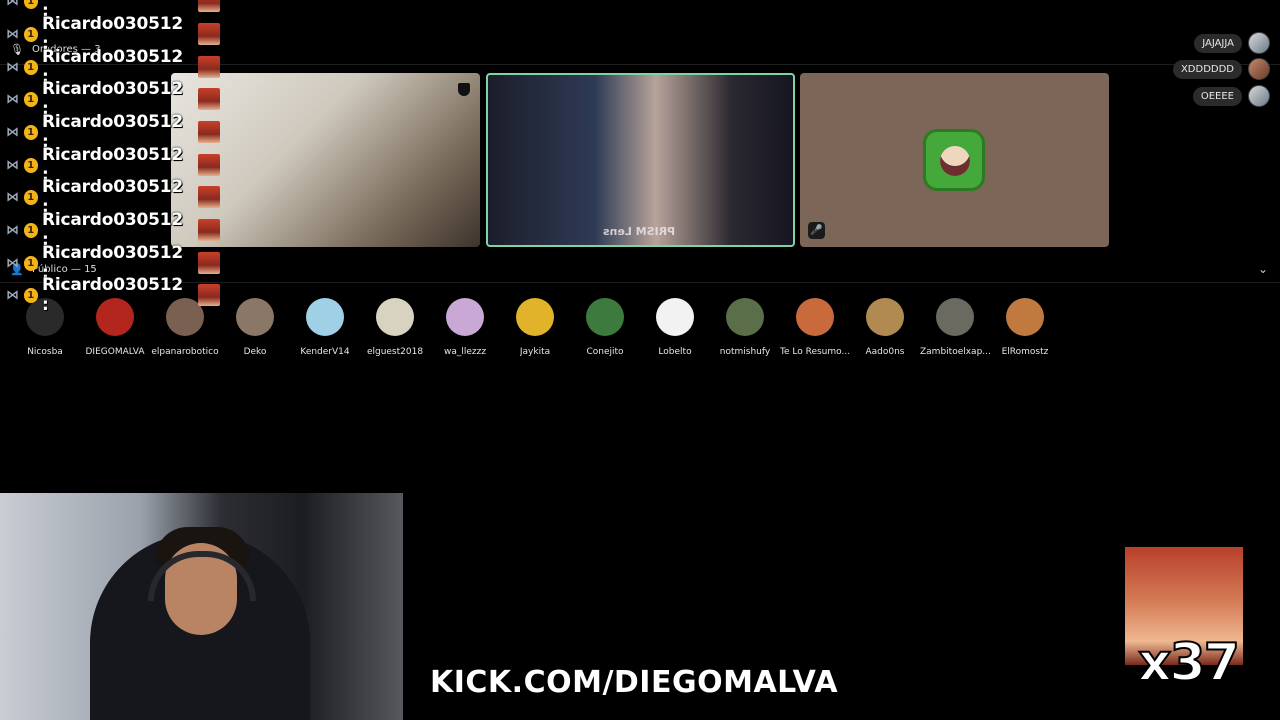 Image resolution: width=1280 pixels, height=720 pixels. What do you see at coordinates (185, 352) in the screenshot?
I see `audience-member-name: elpanarobotico` at bounding box center [185, 352].